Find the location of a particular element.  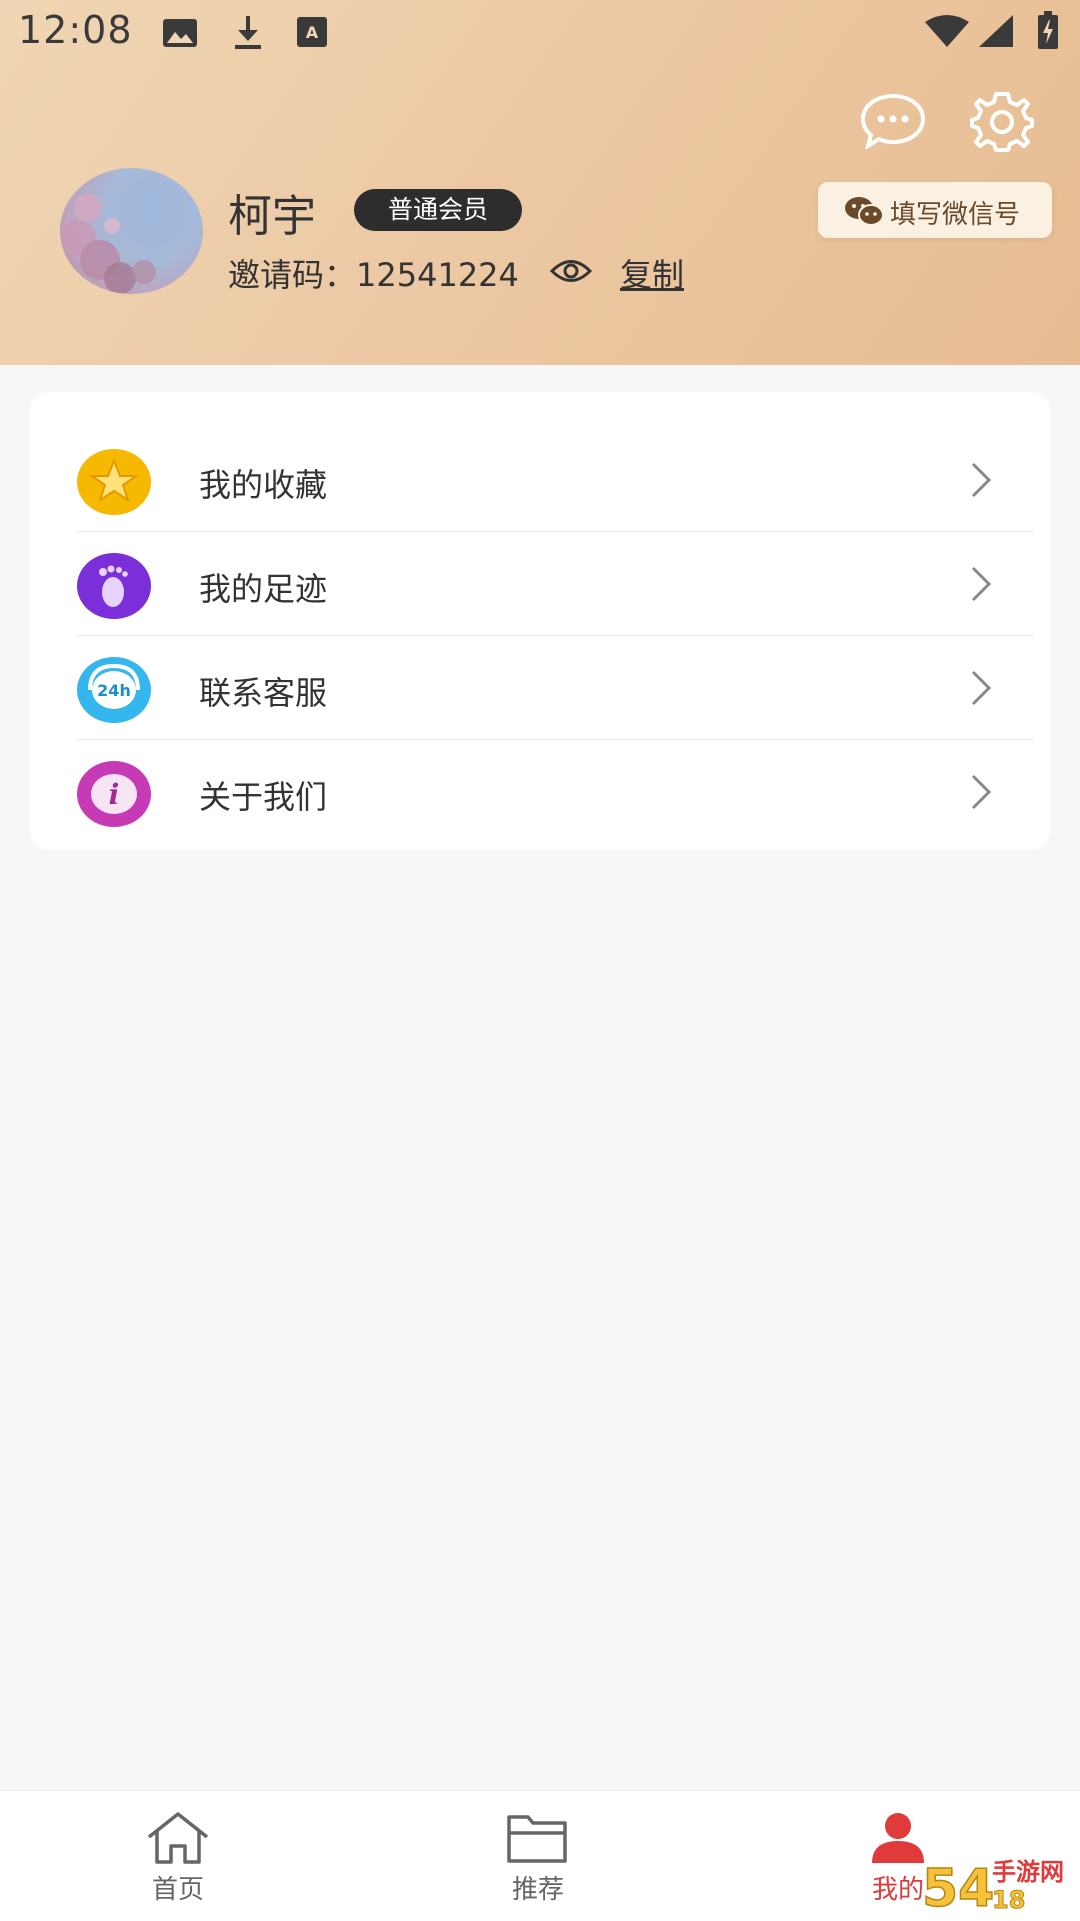

image-icon is located at coordinates (180, 33).